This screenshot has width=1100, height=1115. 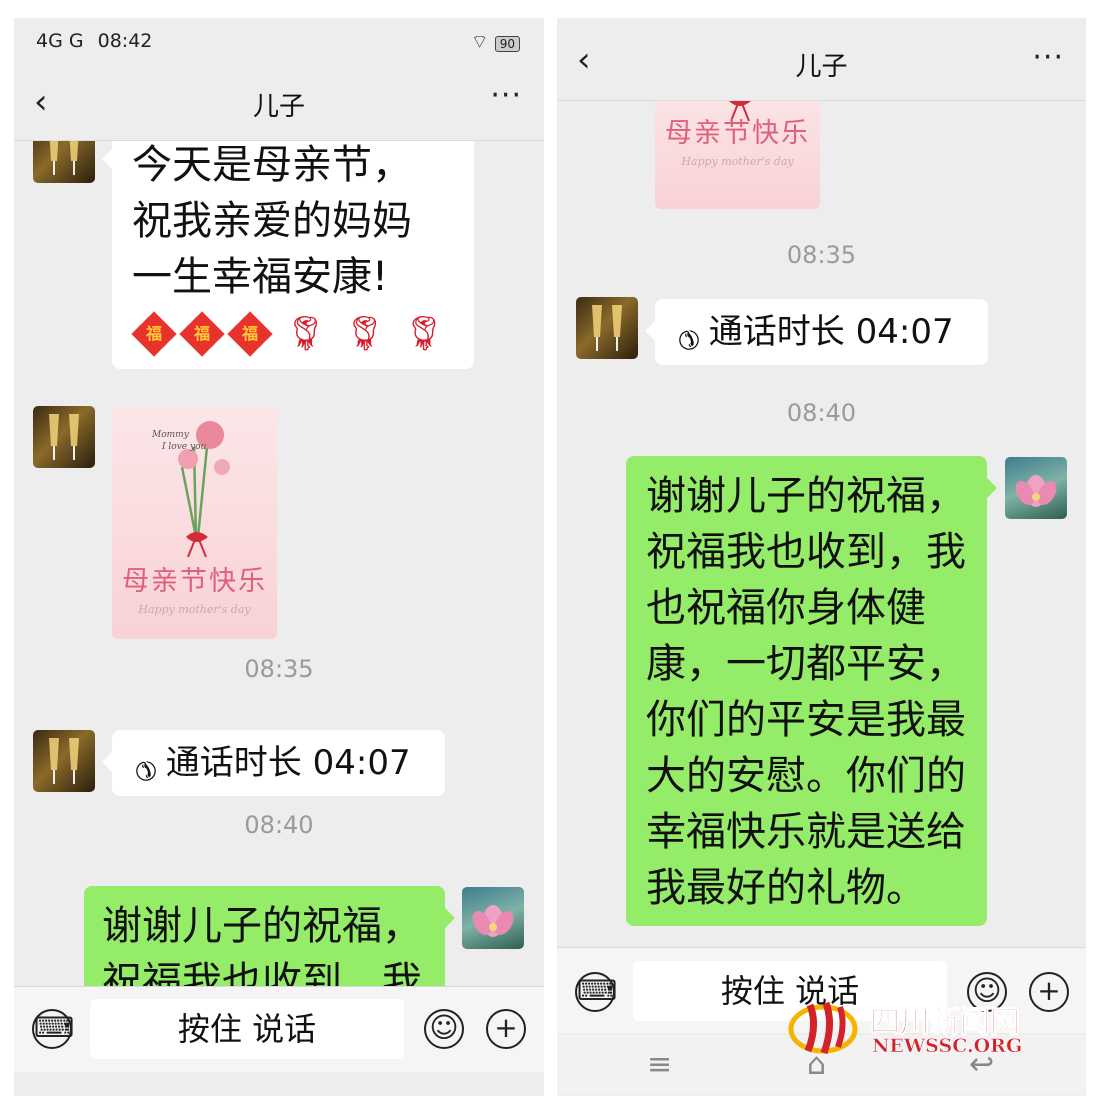 What do you see at coordinates (272, 165) in the screenshot?
I see `greeting-line: 今天是母亲节，` at bounding box center [272, 165].